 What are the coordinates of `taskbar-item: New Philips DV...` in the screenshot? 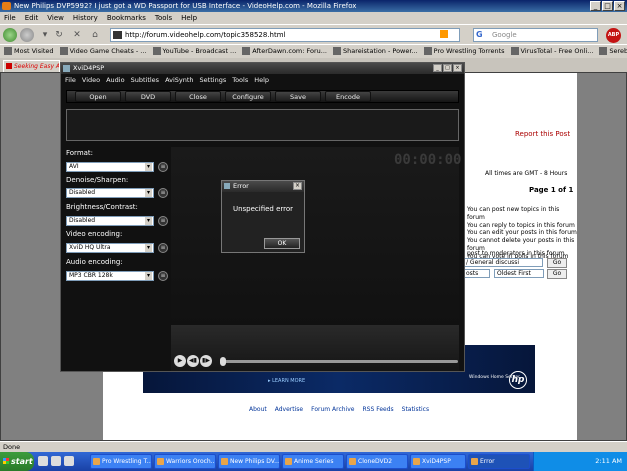 It's located at (249, 461).